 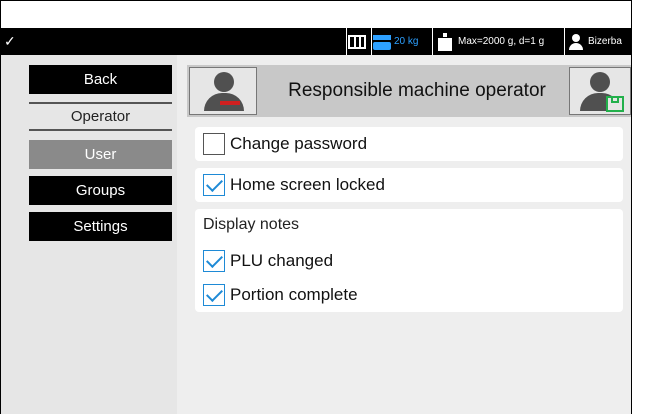 What do you see at coordinates (214, 144) in the screenshot?
I see `change-password-checkbox` at bounding box center [214, 144].